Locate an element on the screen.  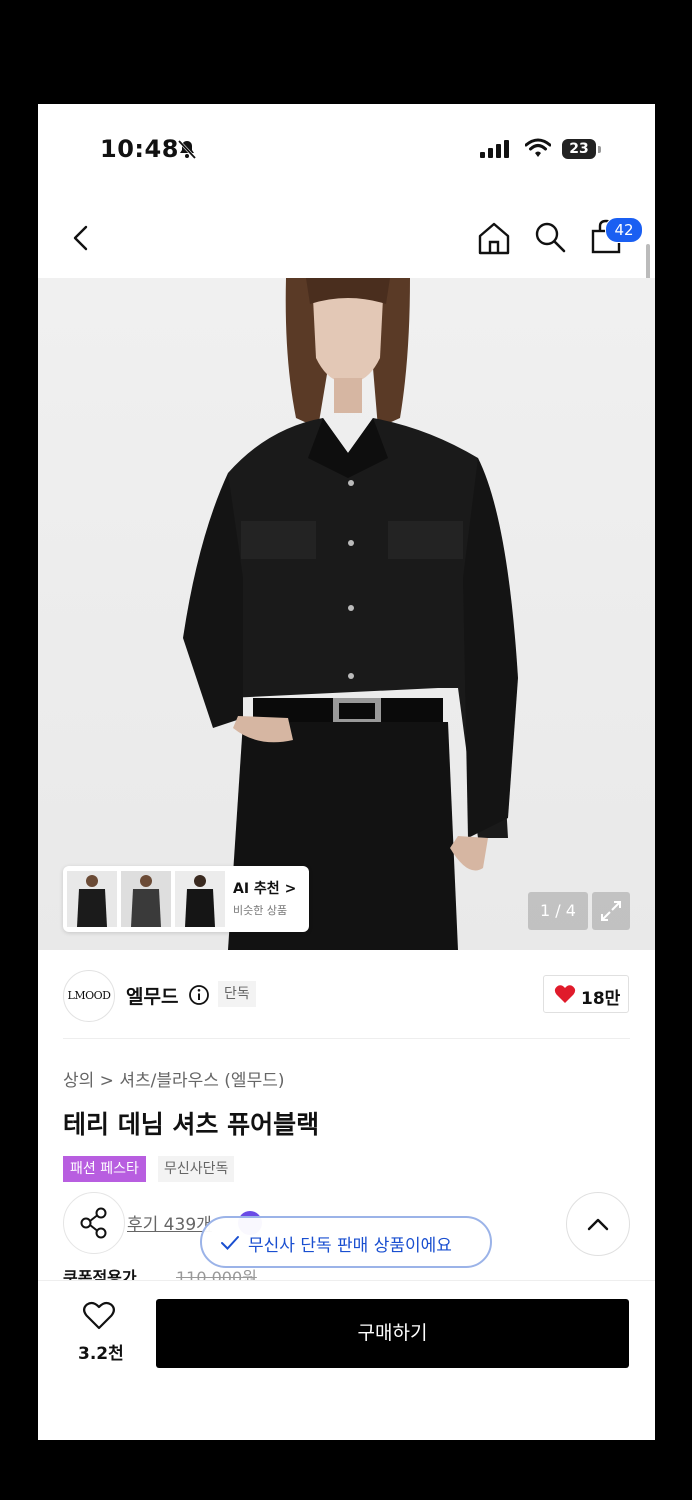
brand-like-count: 18만 is located at coordinates (601, 999).